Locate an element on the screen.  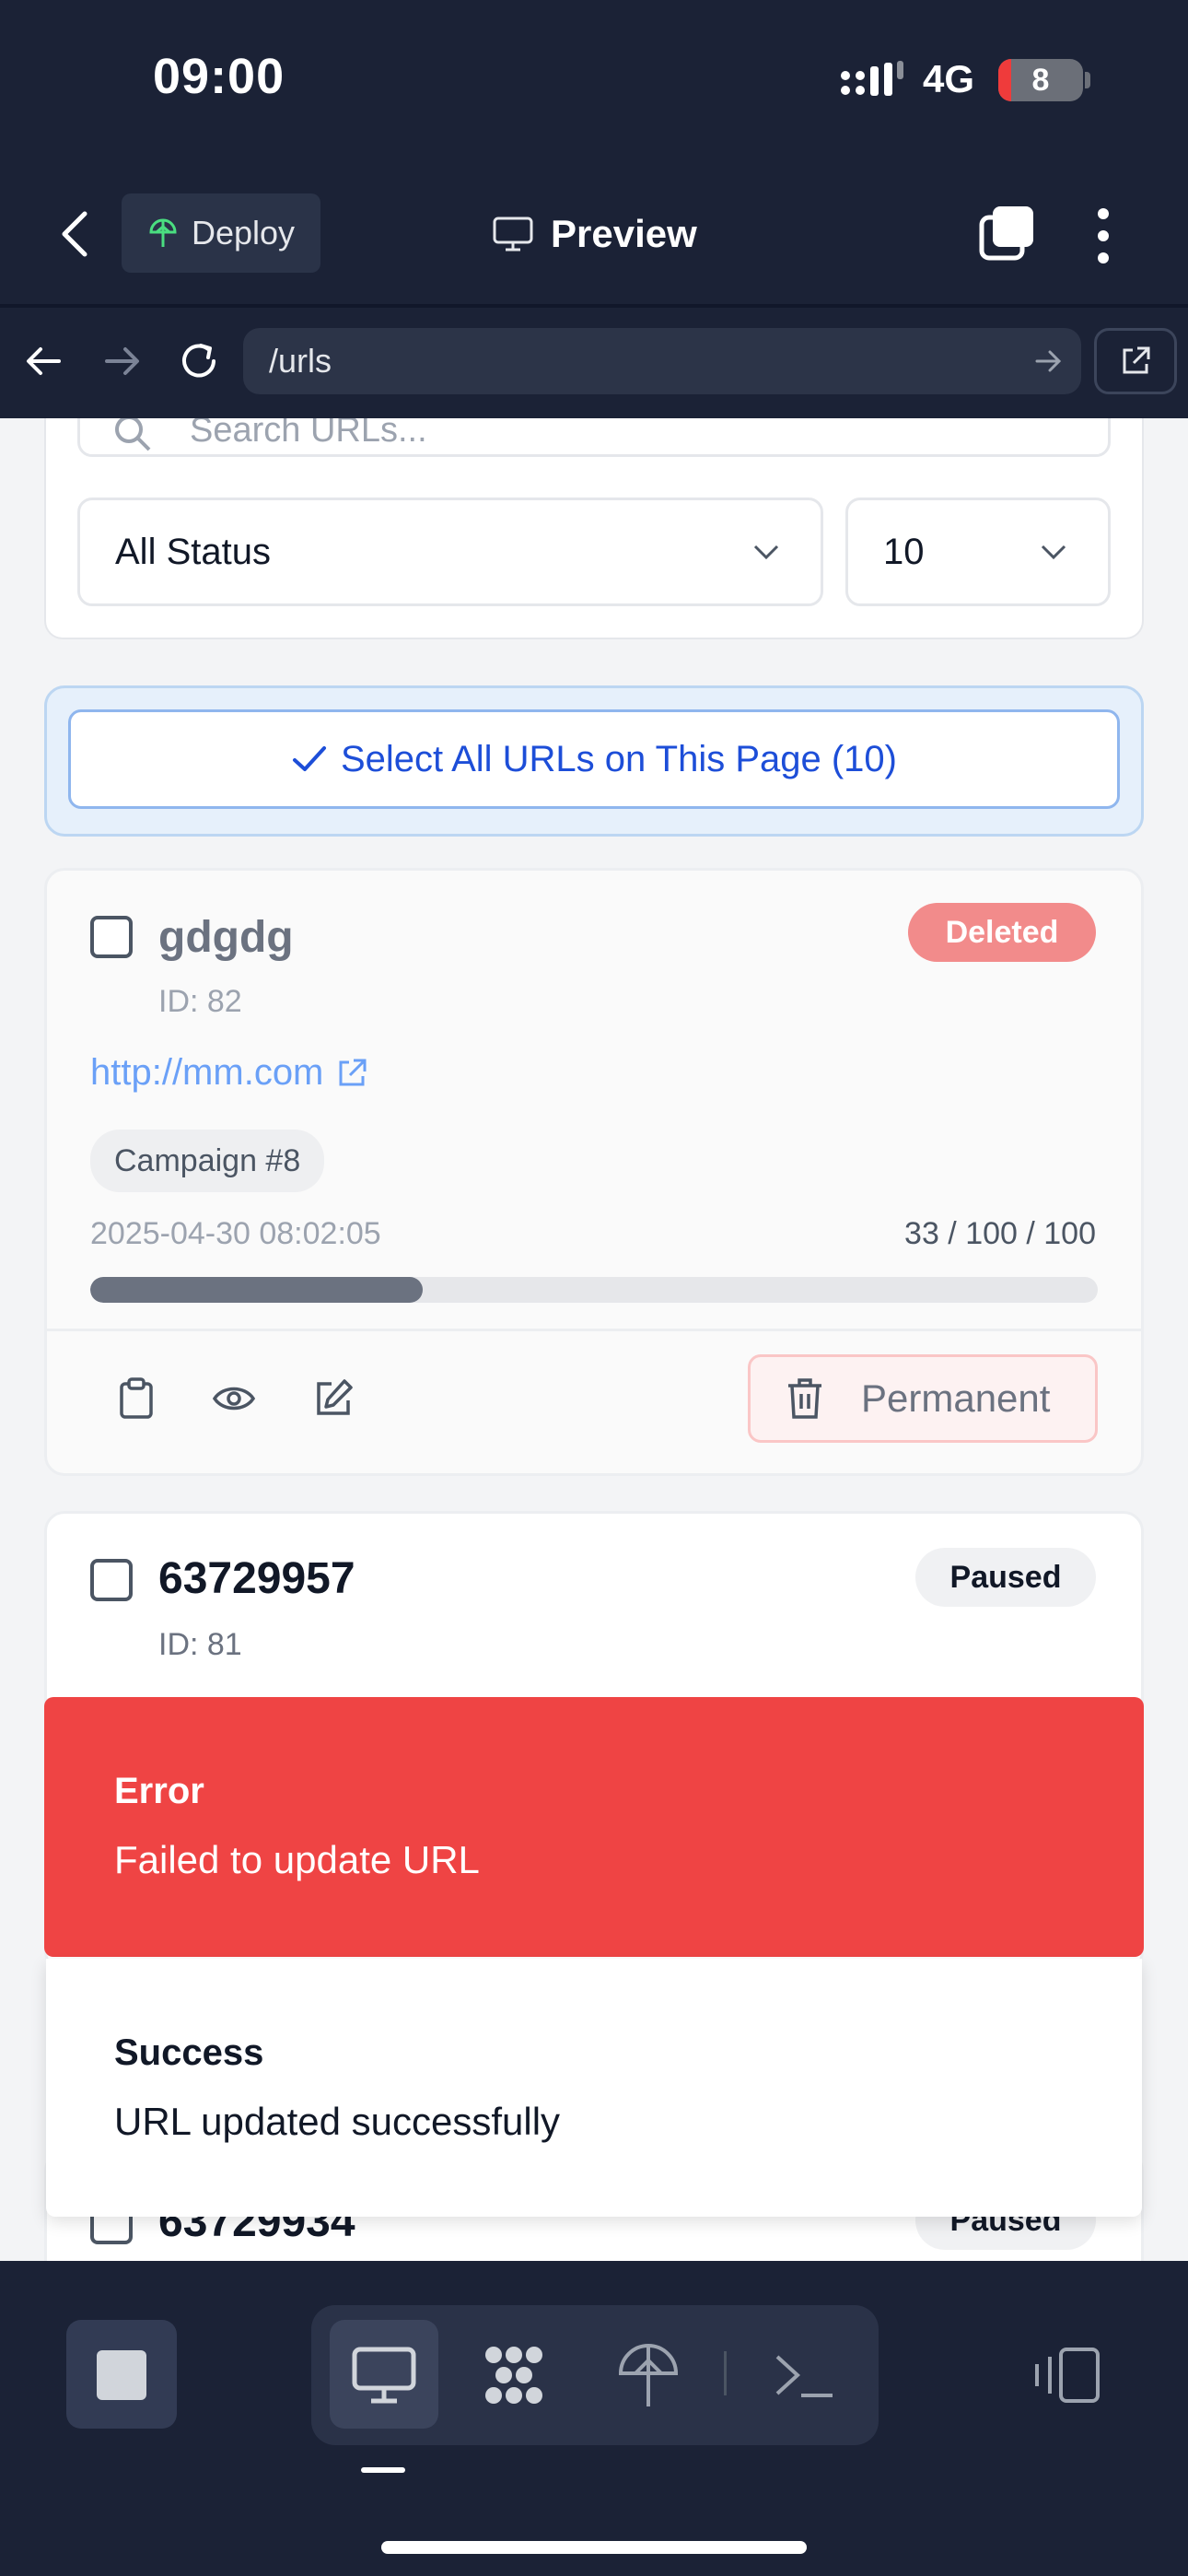
arrow-right-icon is located at coordinates (121, 361).